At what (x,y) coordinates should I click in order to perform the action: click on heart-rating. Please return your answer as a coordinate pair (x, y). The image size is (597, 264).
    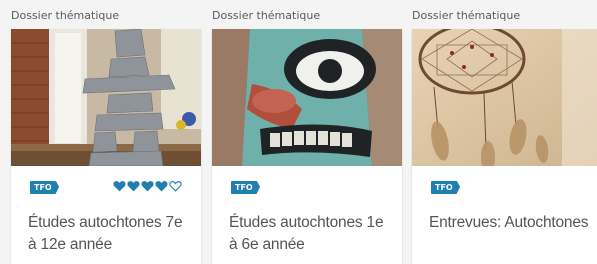
    Looking at the image, I should click on (147, 187).